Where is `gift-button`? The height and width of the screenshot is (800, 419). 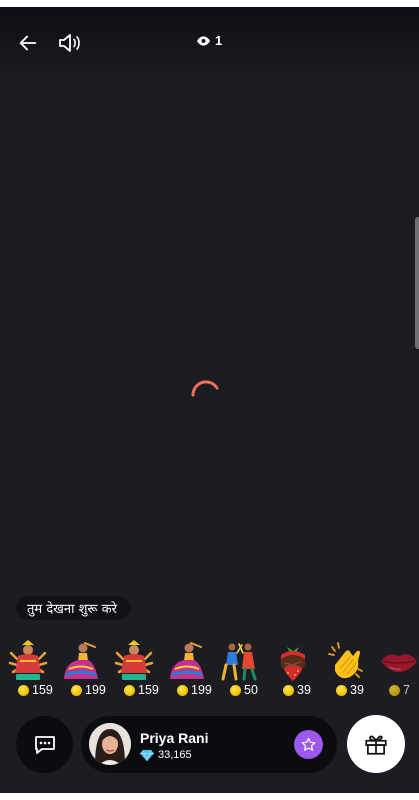 gift-button is located at coordinates (376, 744).